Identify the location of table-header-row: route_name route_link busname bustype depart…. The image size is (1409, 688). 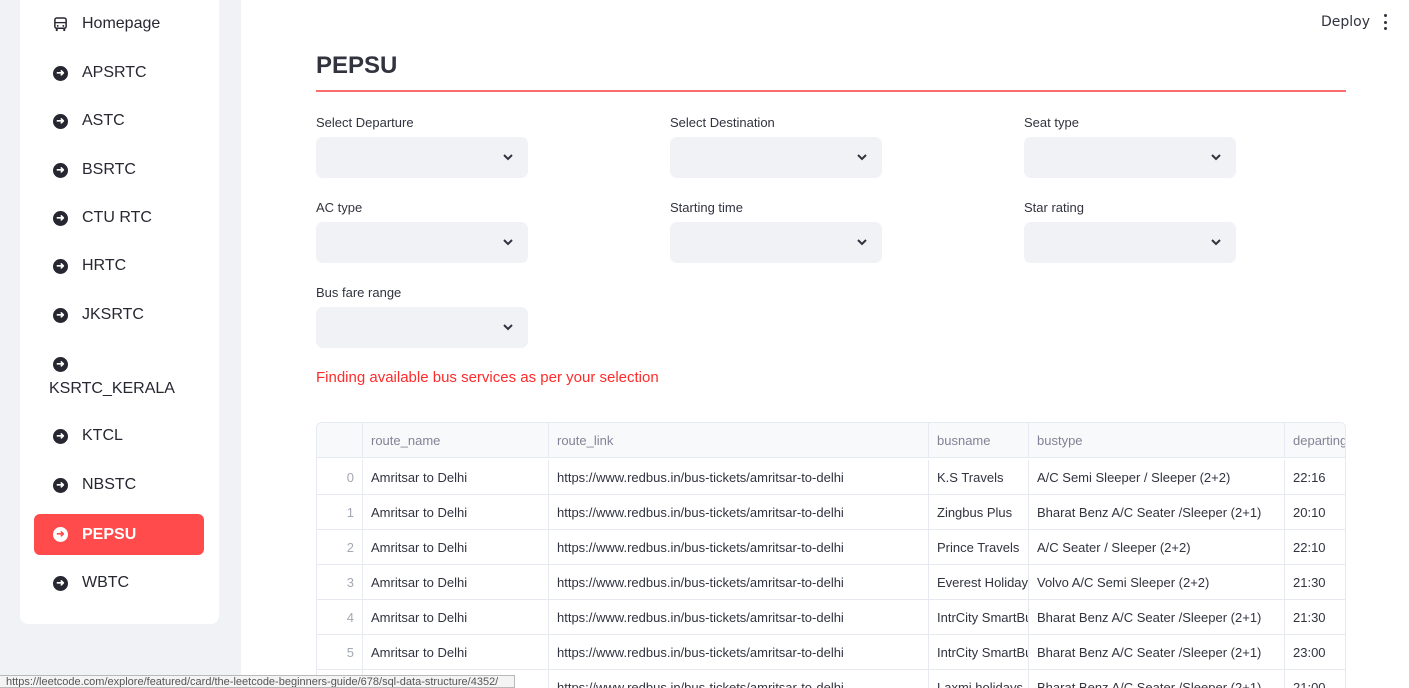
(831, 440).